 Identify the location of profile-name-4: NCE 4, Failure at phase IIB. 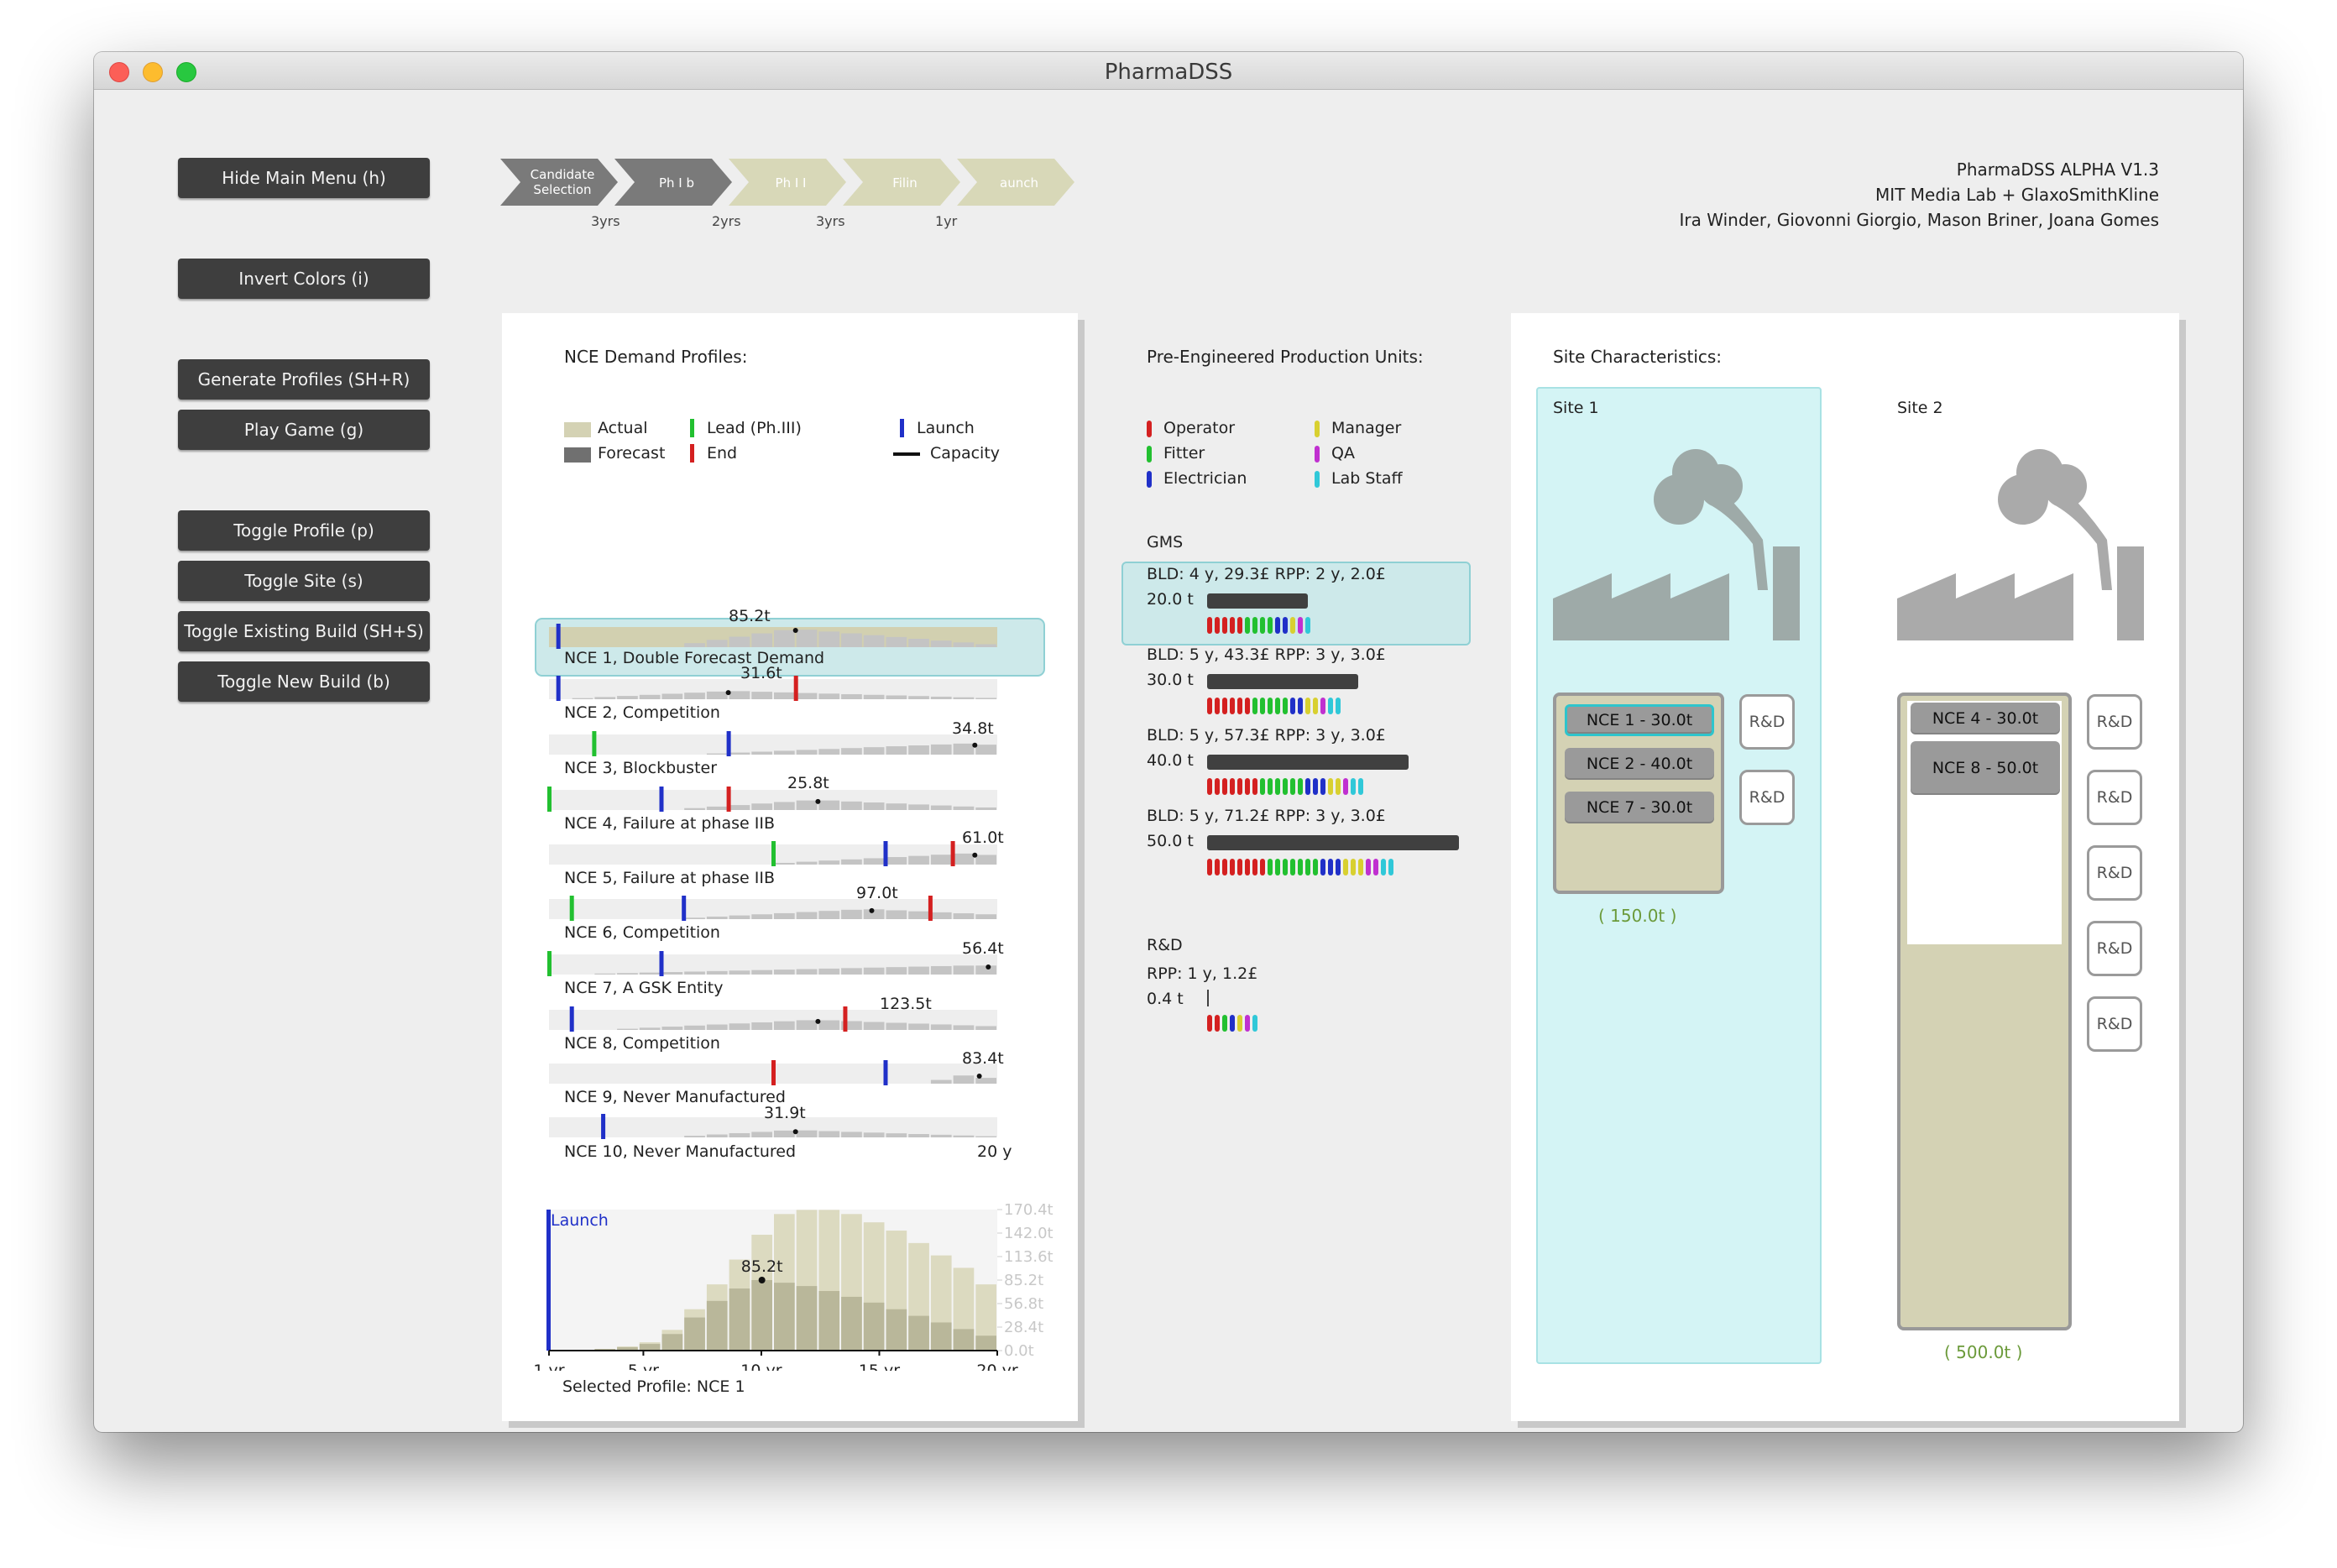
(669, 824).